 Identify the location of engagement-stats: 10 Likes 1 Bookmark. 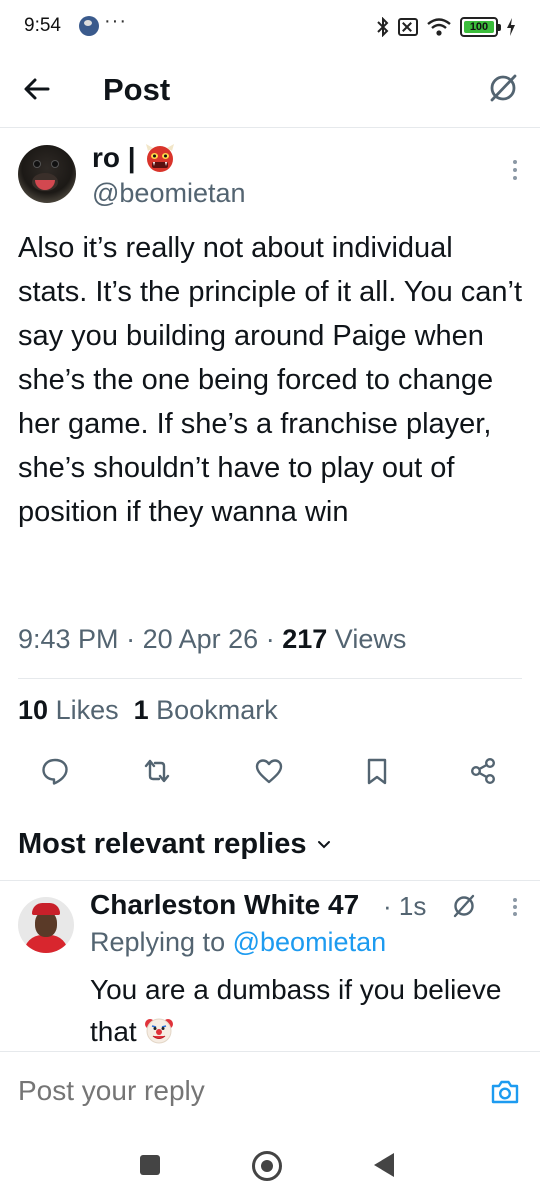
(148, 710).